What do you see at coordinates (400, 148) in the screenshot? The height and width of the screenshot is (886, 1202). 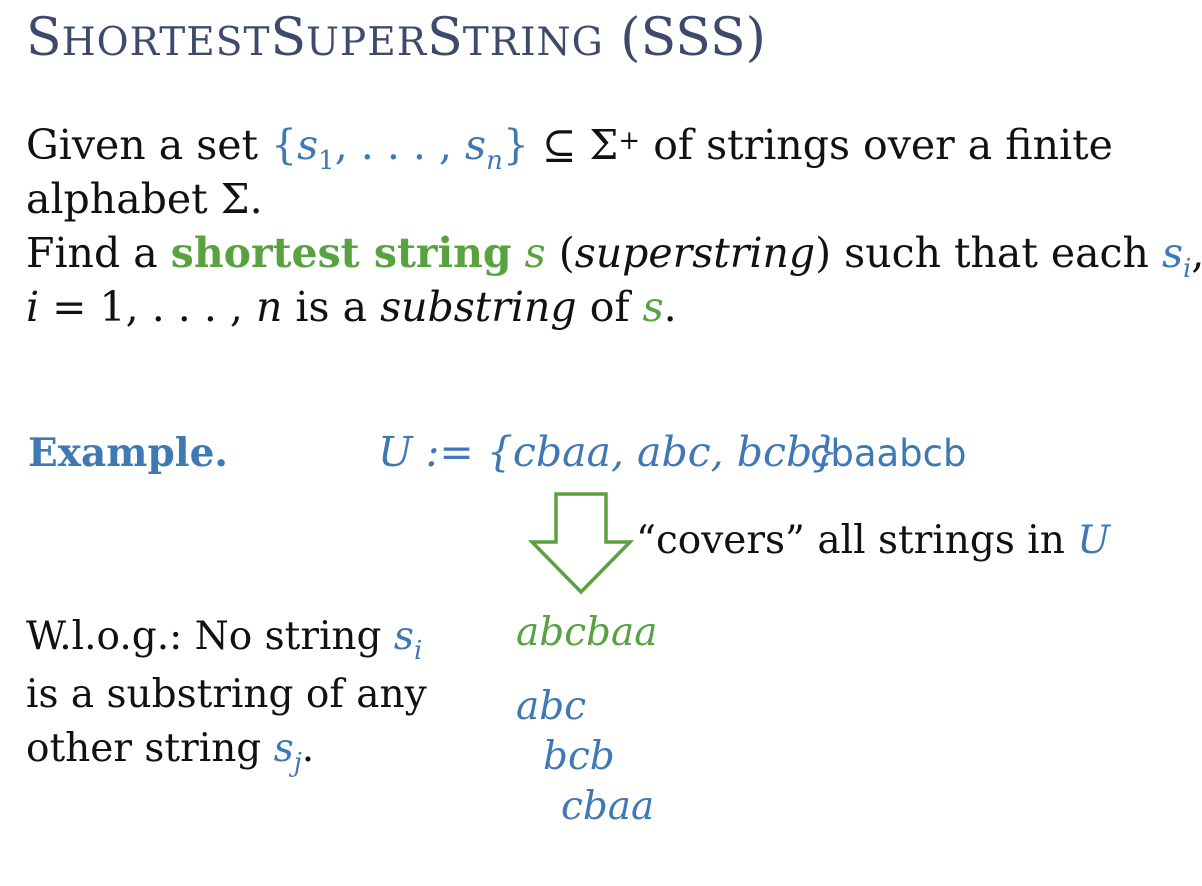 I see `set-expression: {s1, . . . , sn}` at bounding box center [400, 148].